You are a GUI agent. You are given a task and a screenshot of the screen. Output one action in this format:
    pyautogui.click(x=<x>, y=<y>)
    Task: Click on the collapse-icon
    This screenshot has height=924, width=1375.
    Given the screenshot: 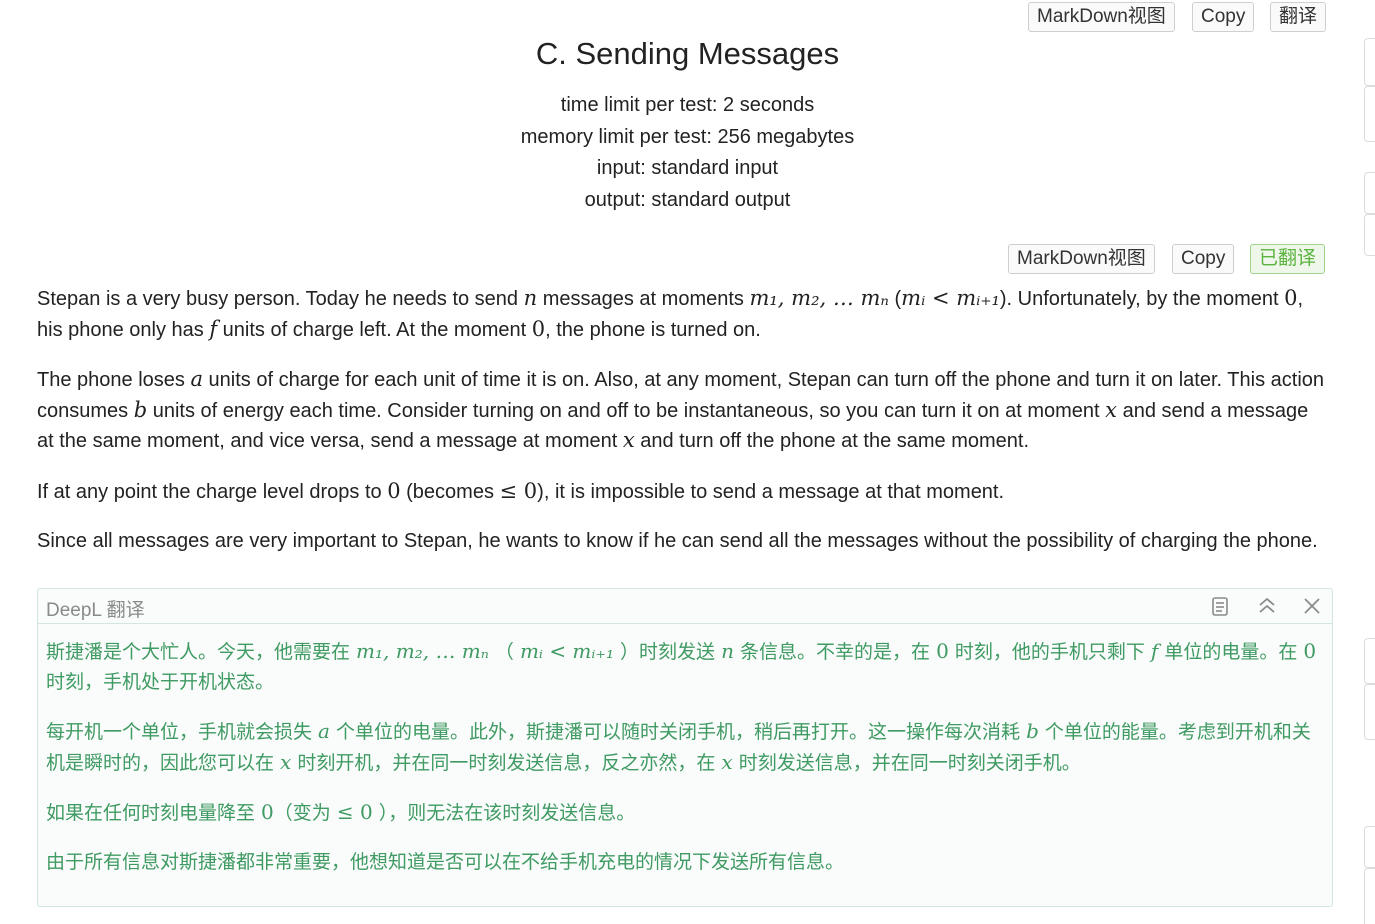 What is the action you would take?
    pyautogui.click(x=1267, y=606)
    